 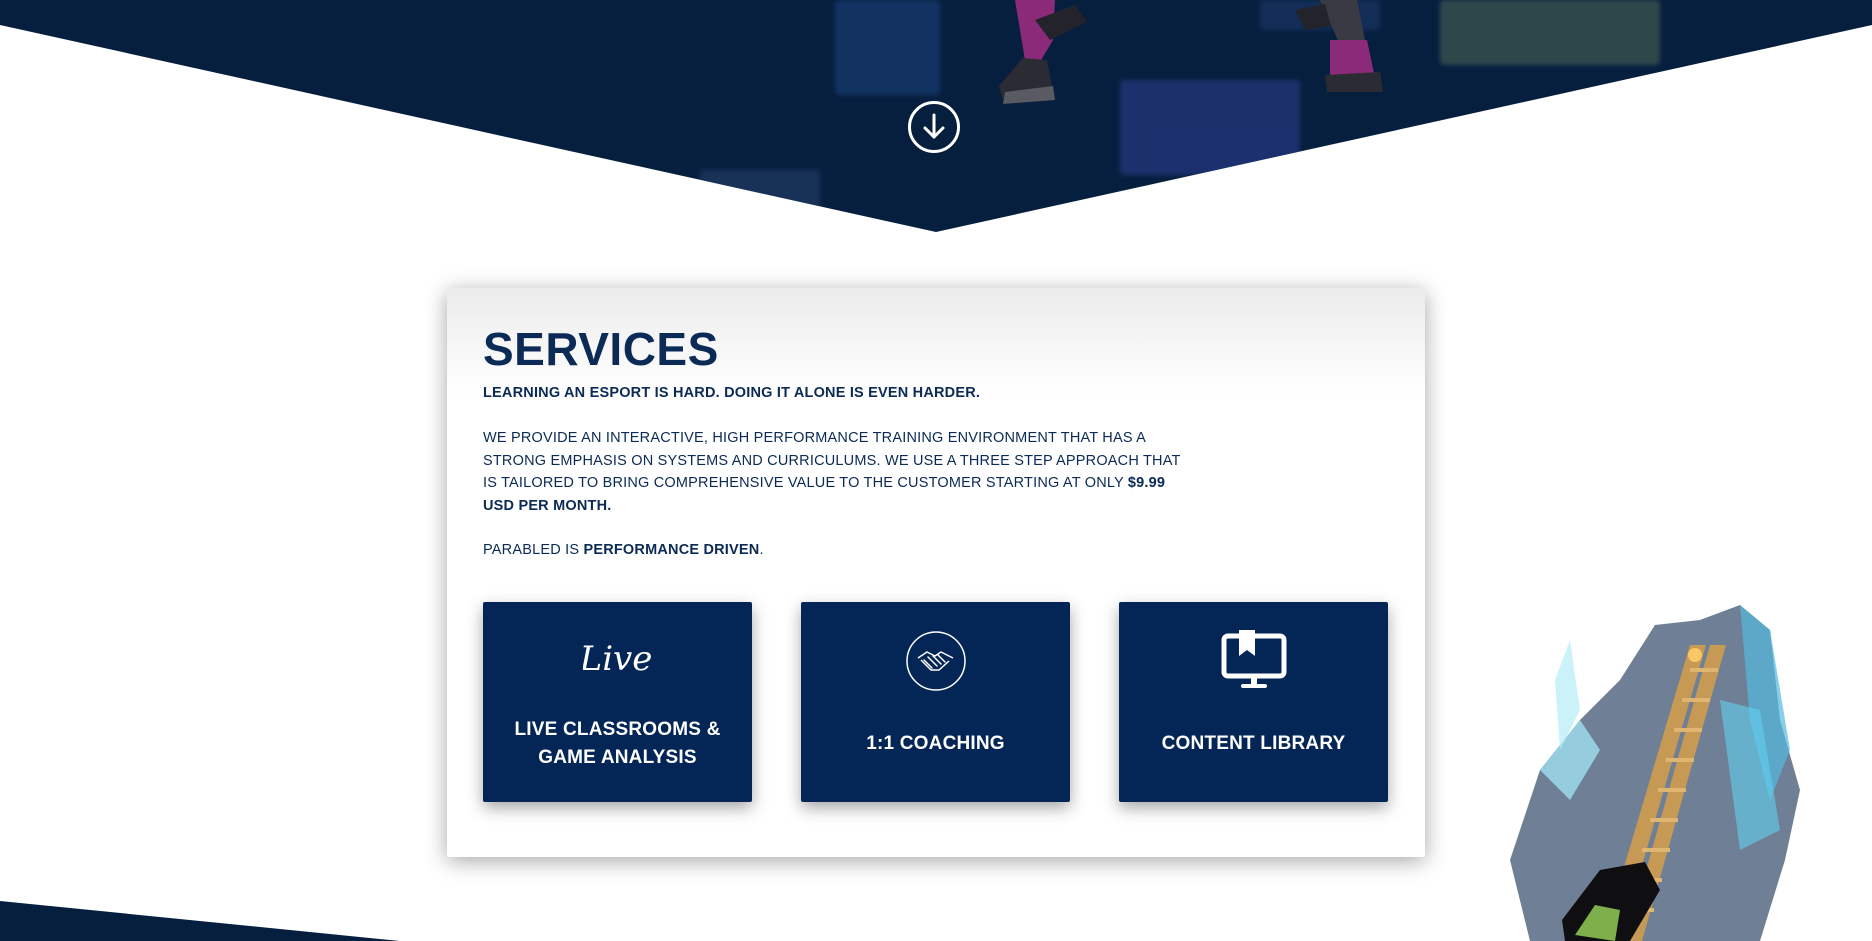 What do you see at coordinates (1253, 702) in the screenshot?
I see `service-tile-content-library: CONTENT LIBRARY` at bounding box center [1253, 702].